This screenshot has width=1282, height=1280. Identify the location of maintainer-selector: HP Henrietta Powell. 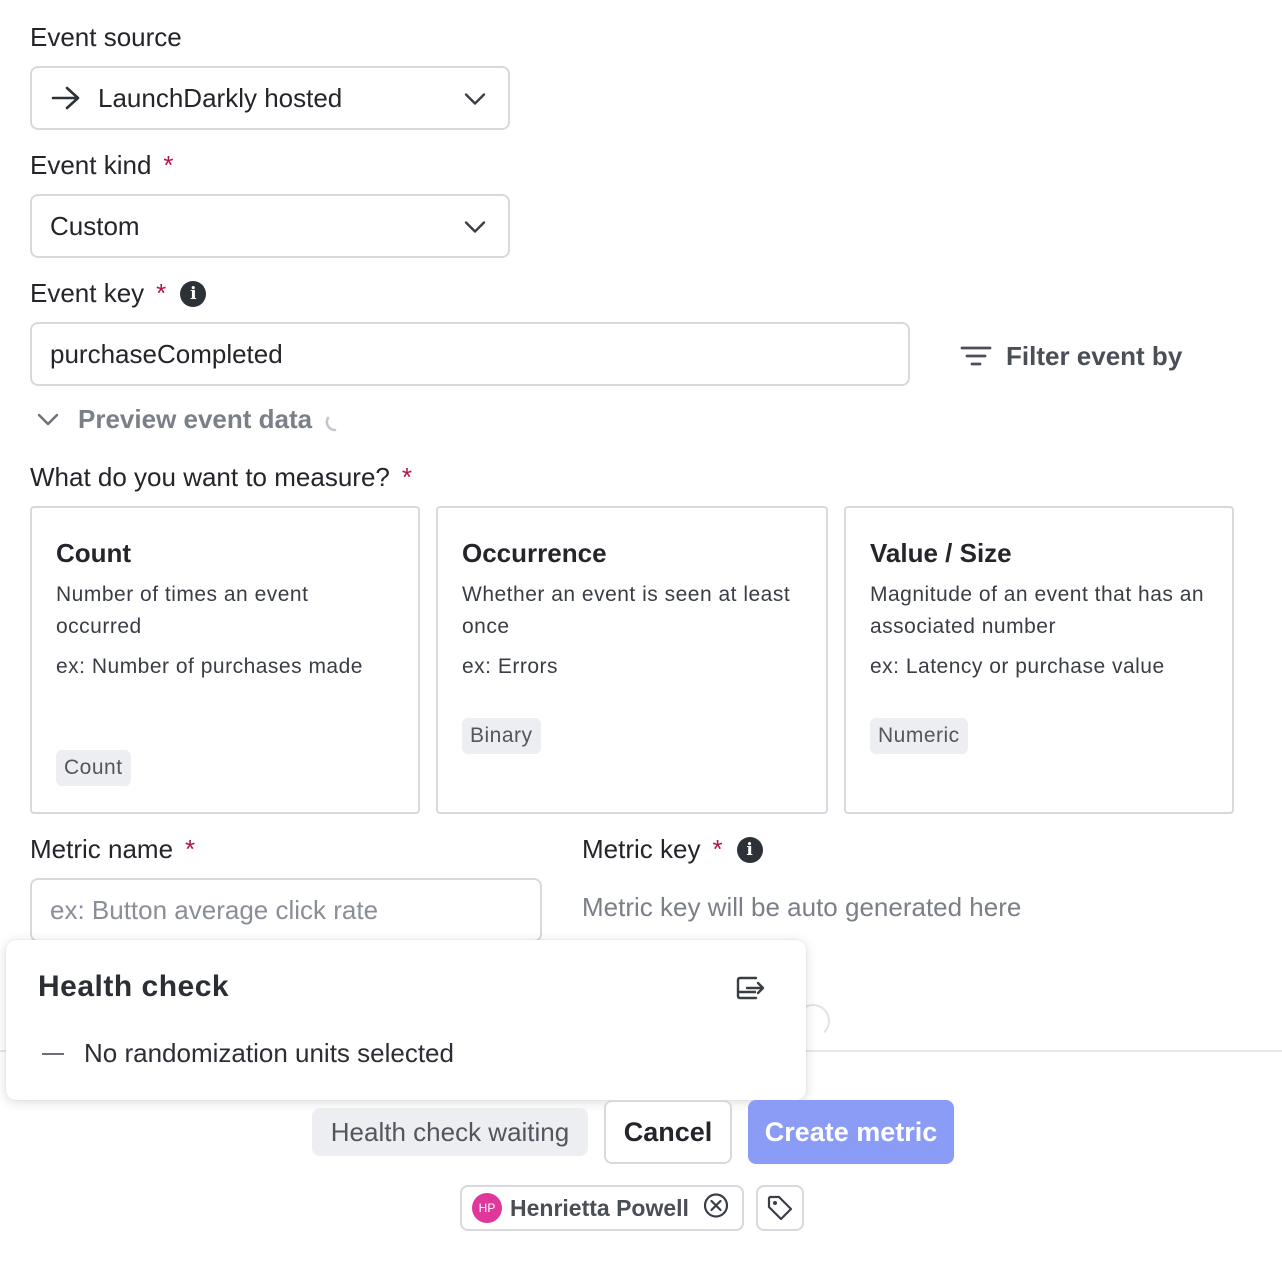
(602, 1208).